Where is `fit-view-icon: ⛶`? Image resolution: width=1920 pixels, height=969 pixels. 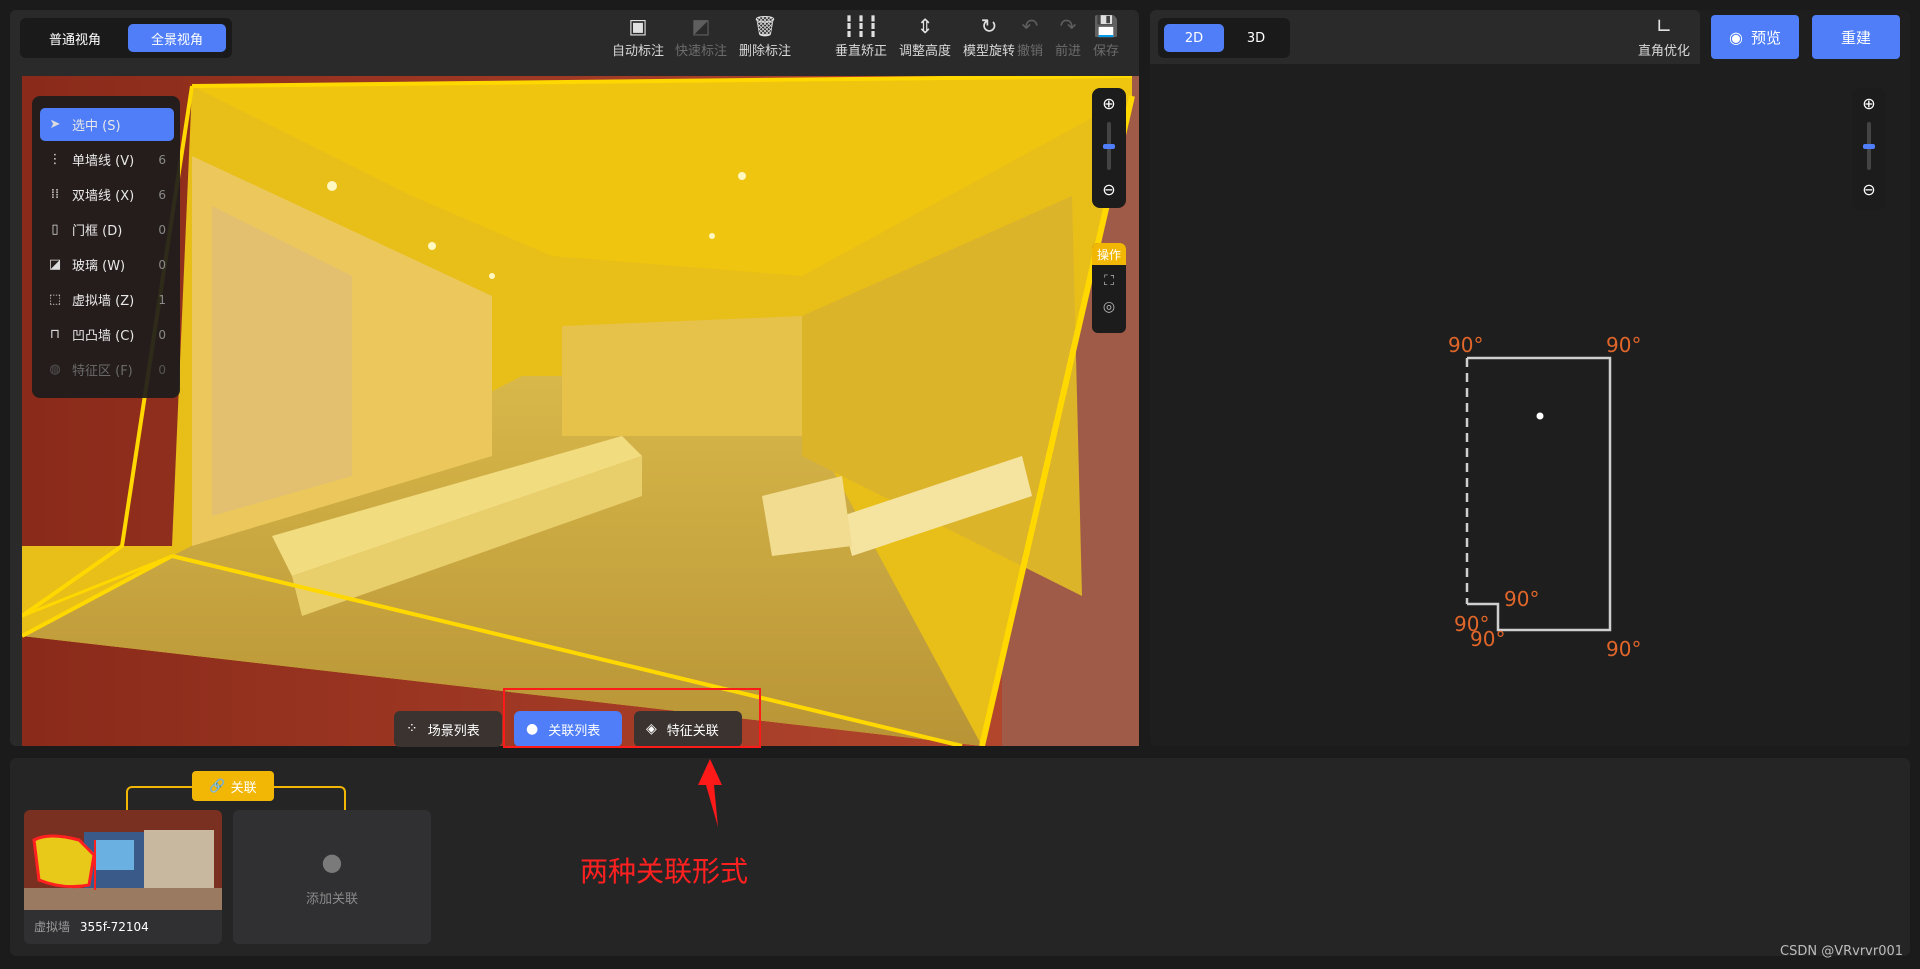 fit-view-icon: ⛶ is located at coordinates (1109, 281).